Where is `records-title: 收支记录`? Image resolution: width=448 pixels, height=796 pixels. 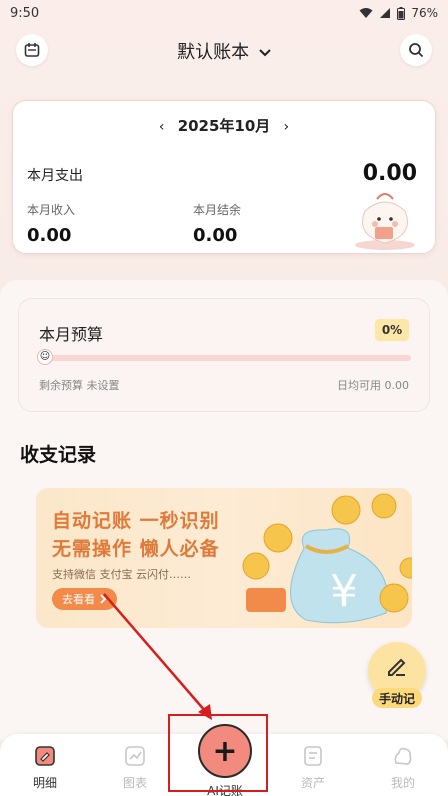 records-title: 收支记录 is located at coordinates (58, 455).